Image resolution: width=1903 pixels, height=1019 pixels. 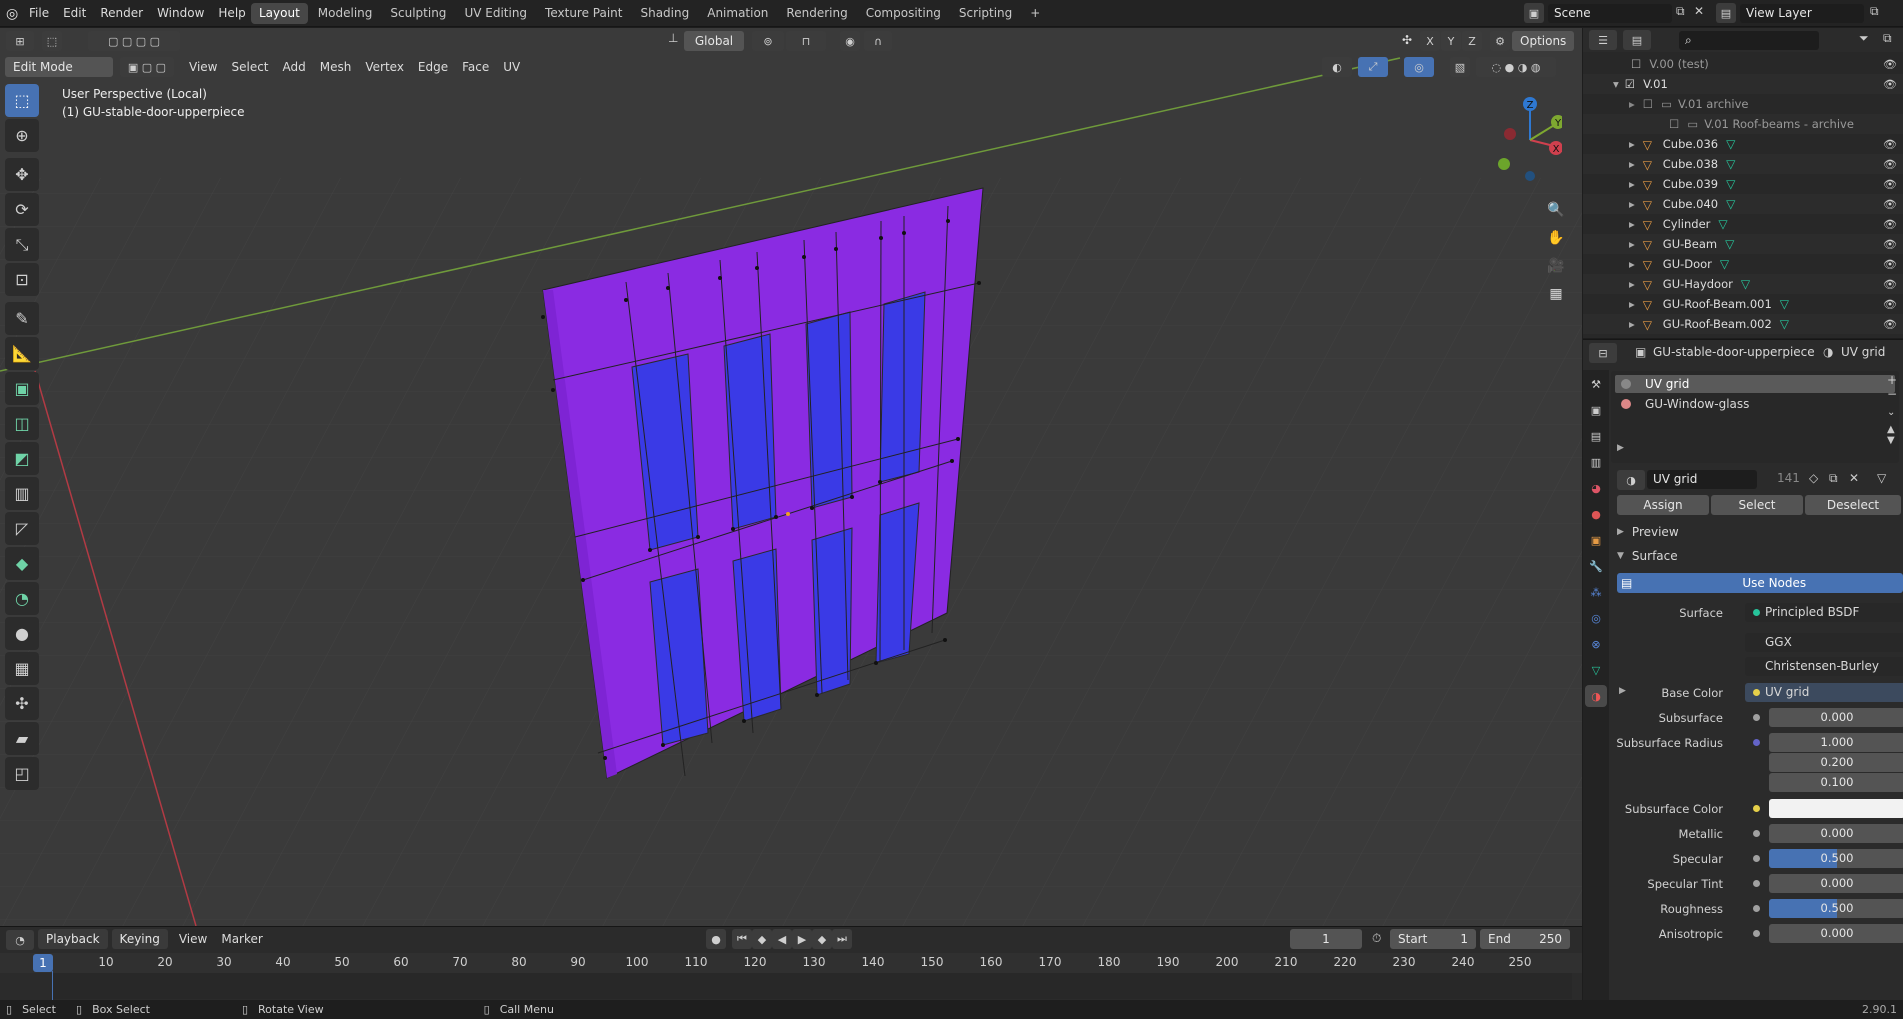 What do you see at coordinates (1854, 478) in the screenshot?
I see `unlink-material-icon: ✕` at bounding box center [1854, 478].